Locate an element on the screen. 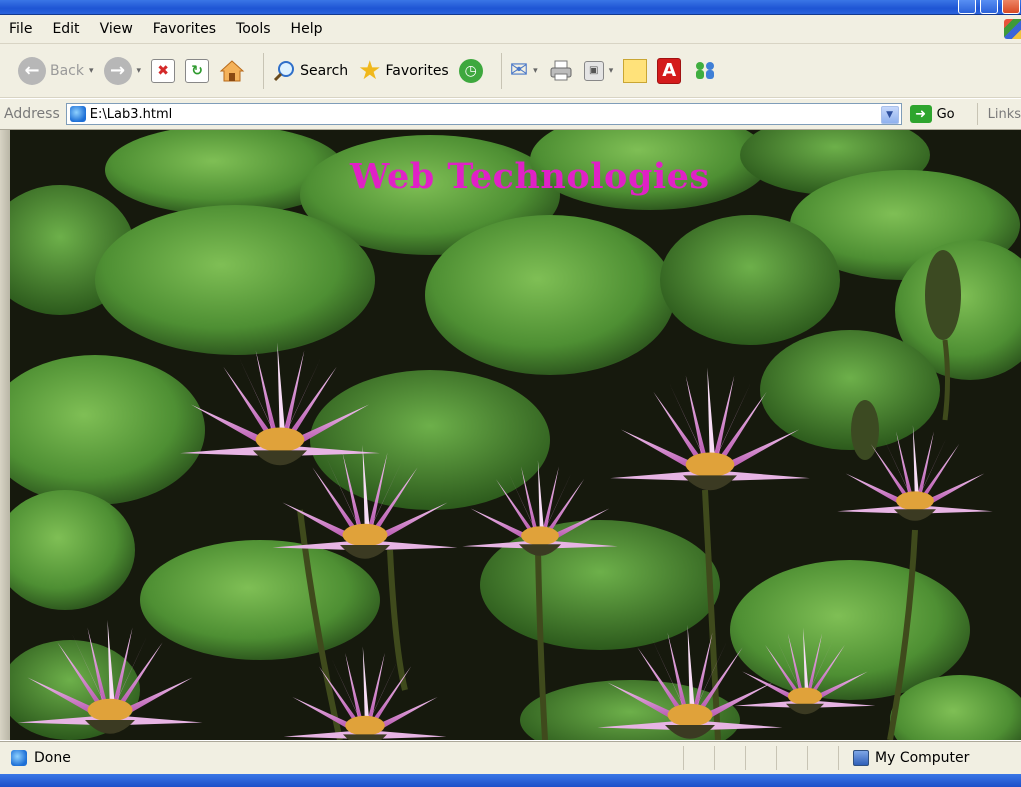 This screenshot has width=1021, height=787. forward-button: → ▾ is located at coordinates (122, 70).